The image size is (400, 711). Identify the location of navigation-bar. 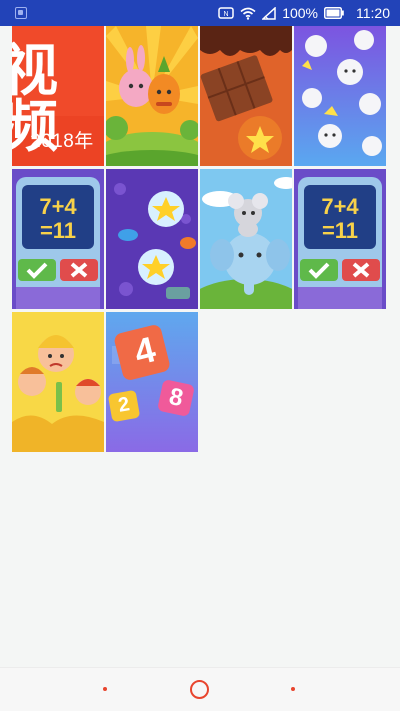
(200, 689).